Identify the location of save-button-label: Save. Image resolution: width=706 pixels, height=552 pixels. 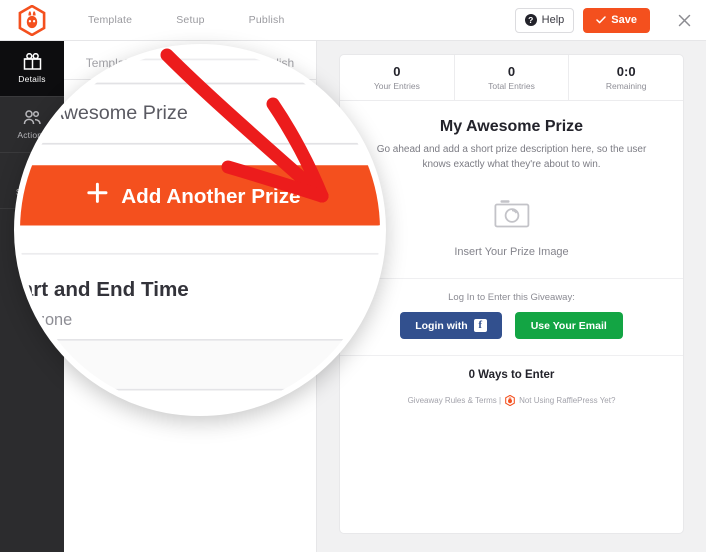
(624, 20).